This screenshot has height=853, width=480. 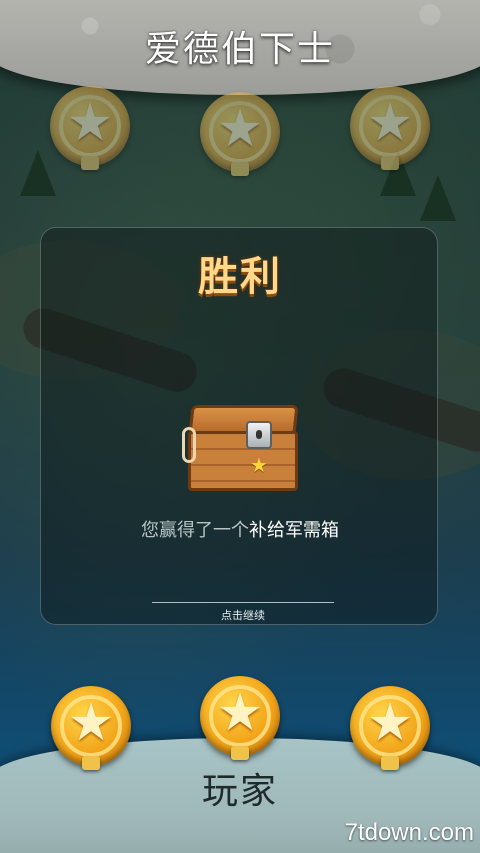 What do you see at coordinates (409, 832) in the screenshot?
I see `watermark: 7tdown.com` at bounding box center [409, 832].